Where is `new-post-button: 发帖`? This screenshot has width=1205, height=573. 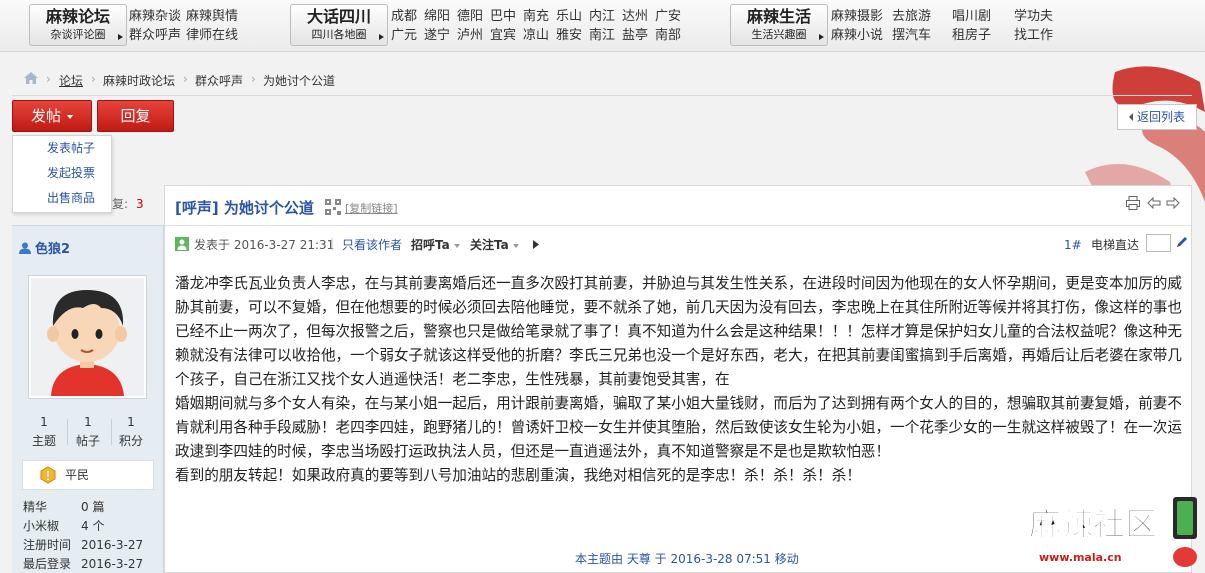
new-post-button: 发帖 is located at coordinates (52, 116).